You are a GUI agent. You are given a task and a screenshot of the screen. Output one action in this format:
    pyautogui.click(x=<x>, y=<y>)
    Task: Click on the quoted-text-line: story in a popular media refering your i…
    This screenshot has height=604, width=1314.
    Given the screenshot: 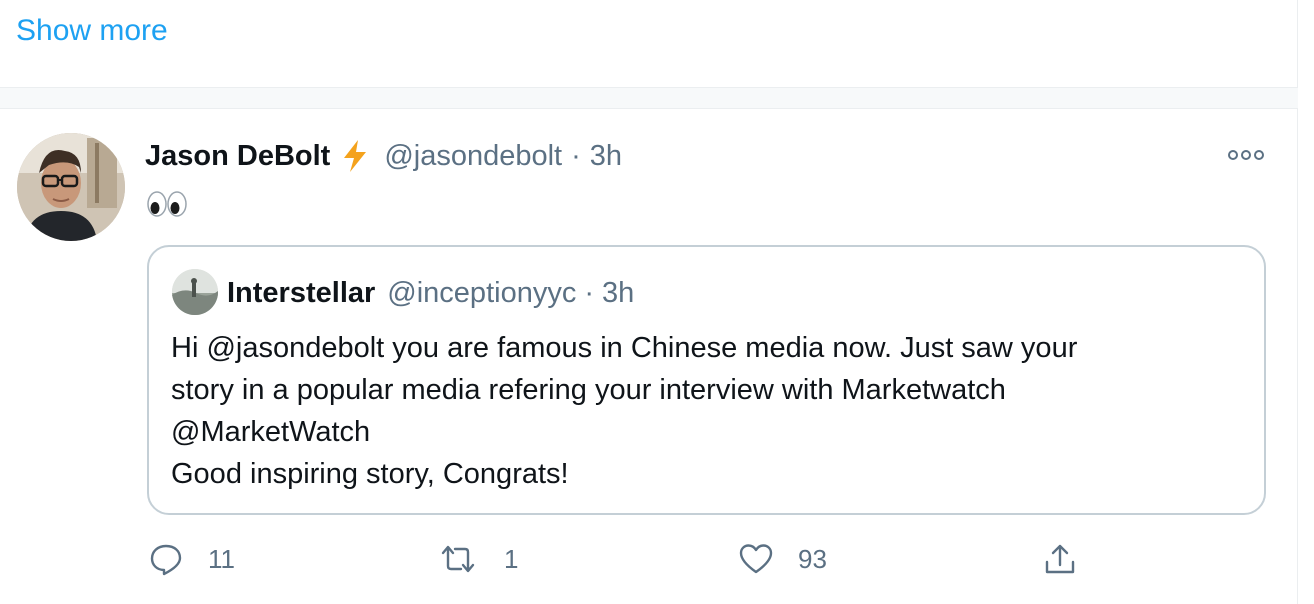 What is the action you would take?
    pyautogui.click(x=588, y=390)
    